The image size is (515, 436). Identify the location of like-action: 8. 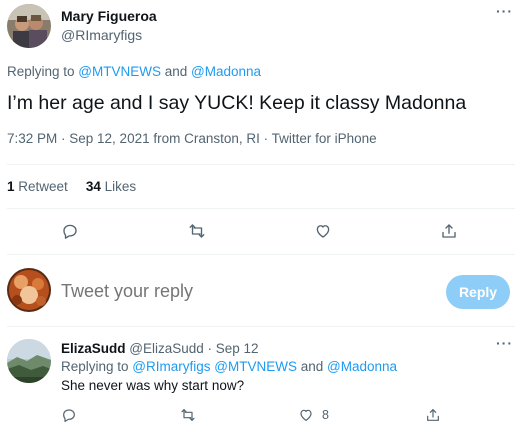
(313, 415).